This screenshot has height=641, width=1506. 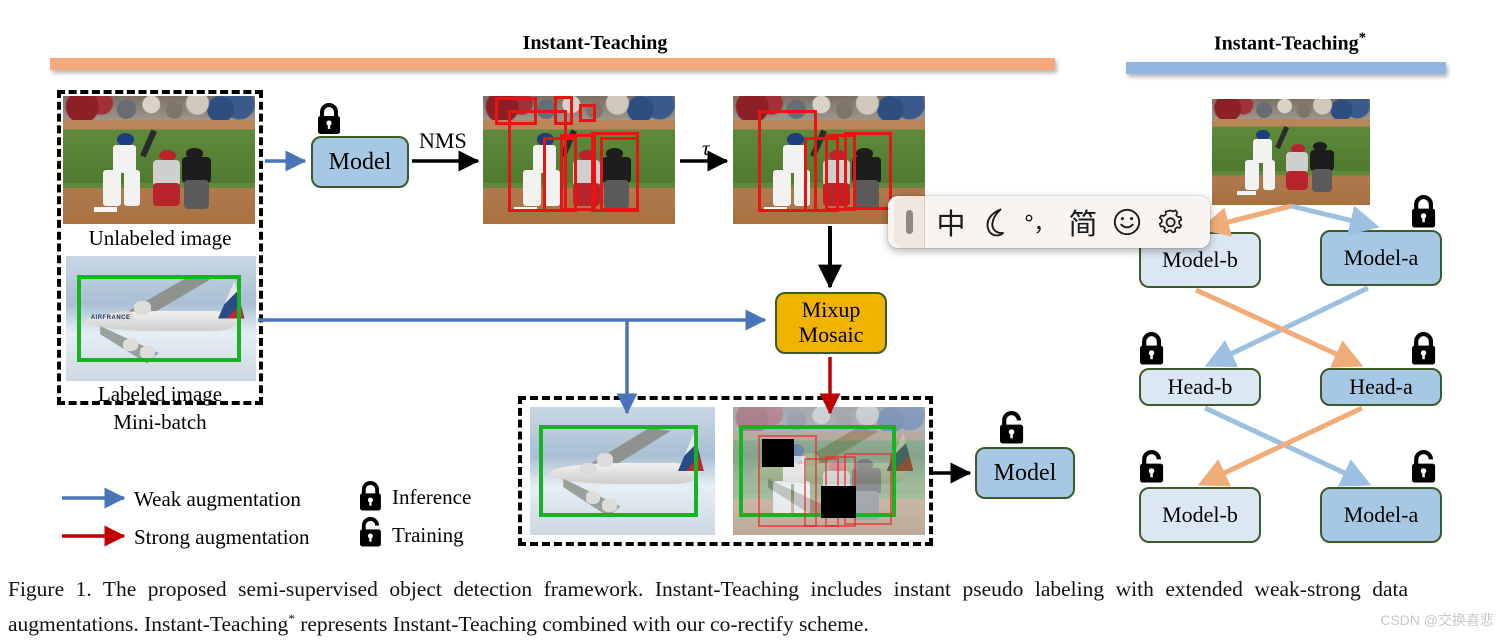 I want to click on model-a-top-label: Model-a, so click(x=1381, y=257).